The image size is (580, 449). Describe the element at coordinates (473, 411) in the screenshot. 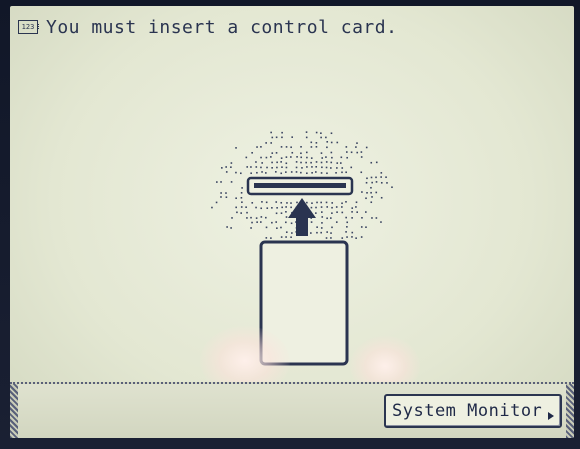

I see `system-monitor-button: System Monitor` at that location.